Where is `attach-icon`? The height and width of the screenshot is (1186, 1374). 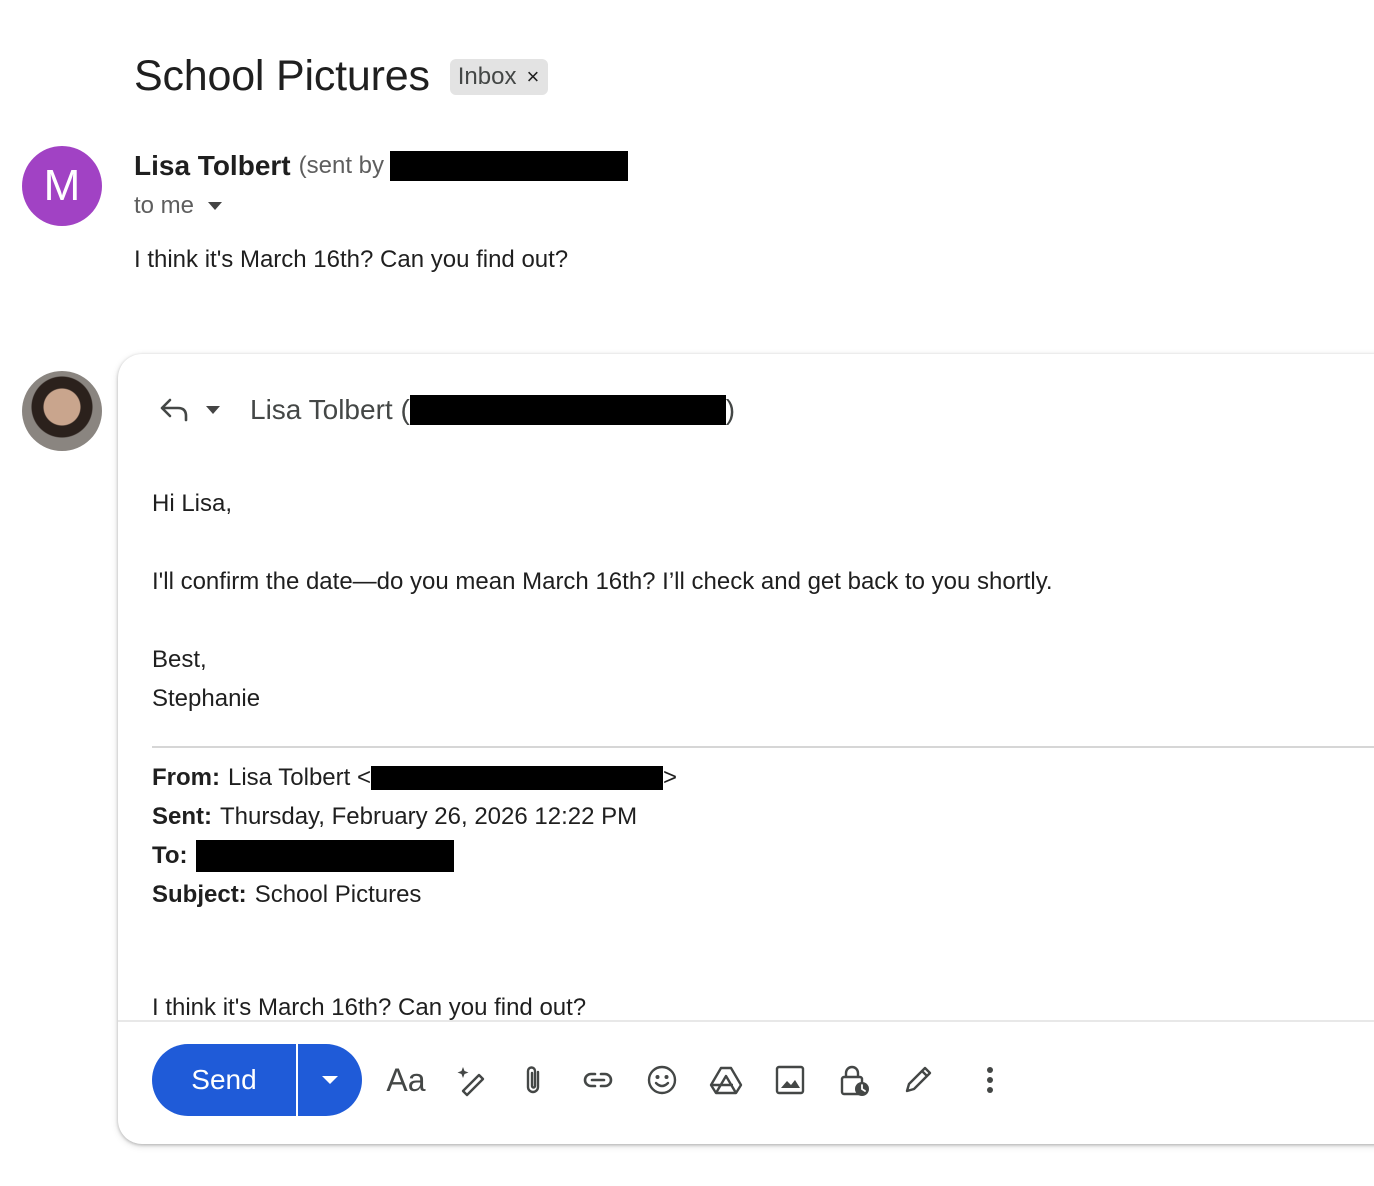 attach-icon is located at coordinates (533, 1080).